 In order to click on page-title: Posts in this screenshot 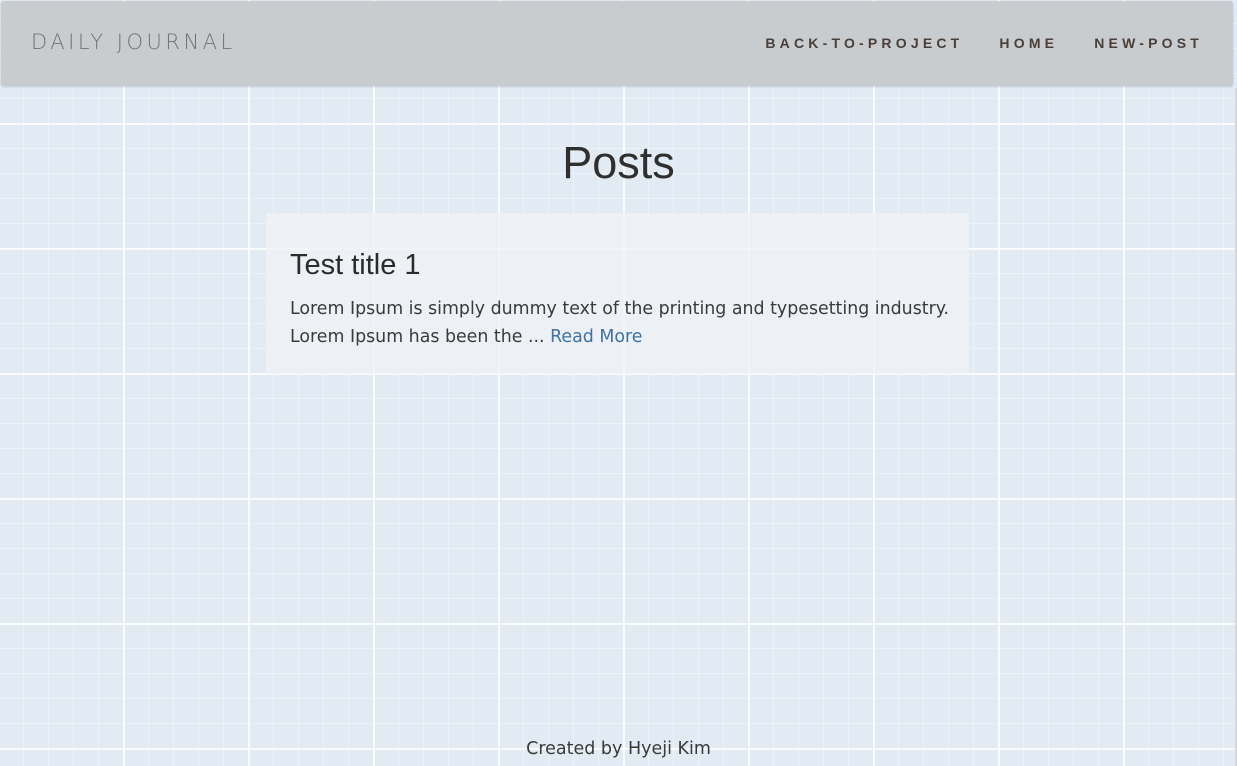, I will do `click(618, 162)`.